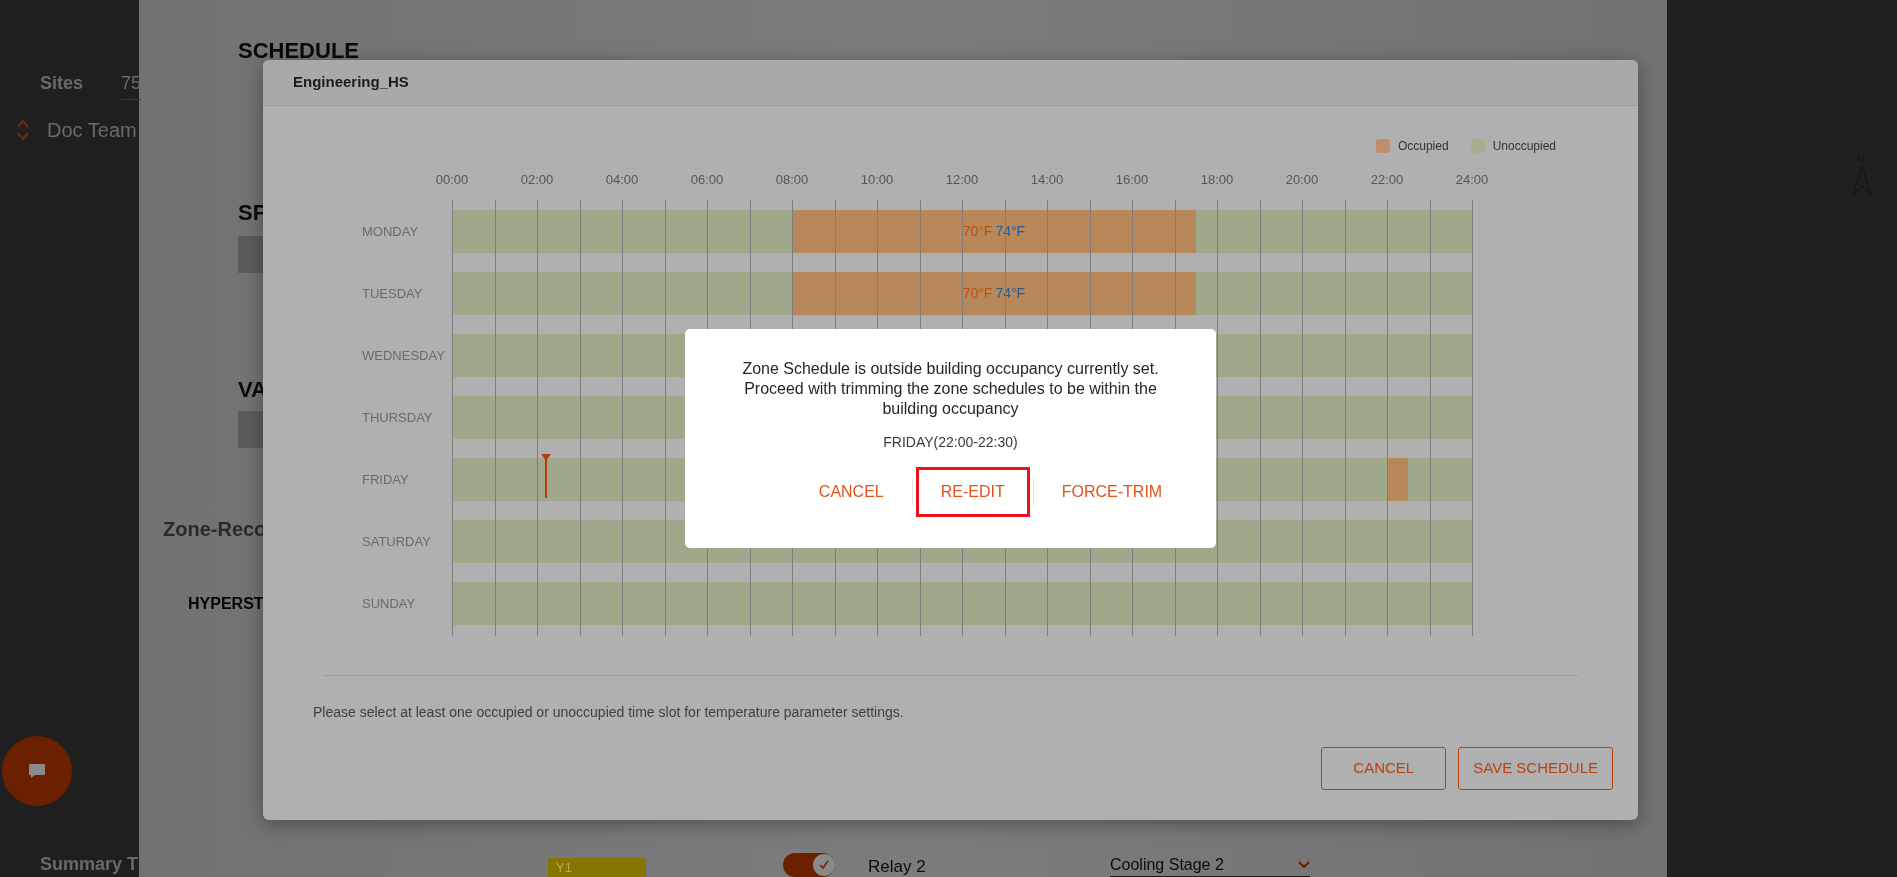 The height and width of the screenshot is (877, 1897). I want to click on equipment-title: HYPERST, so click(226, 604).